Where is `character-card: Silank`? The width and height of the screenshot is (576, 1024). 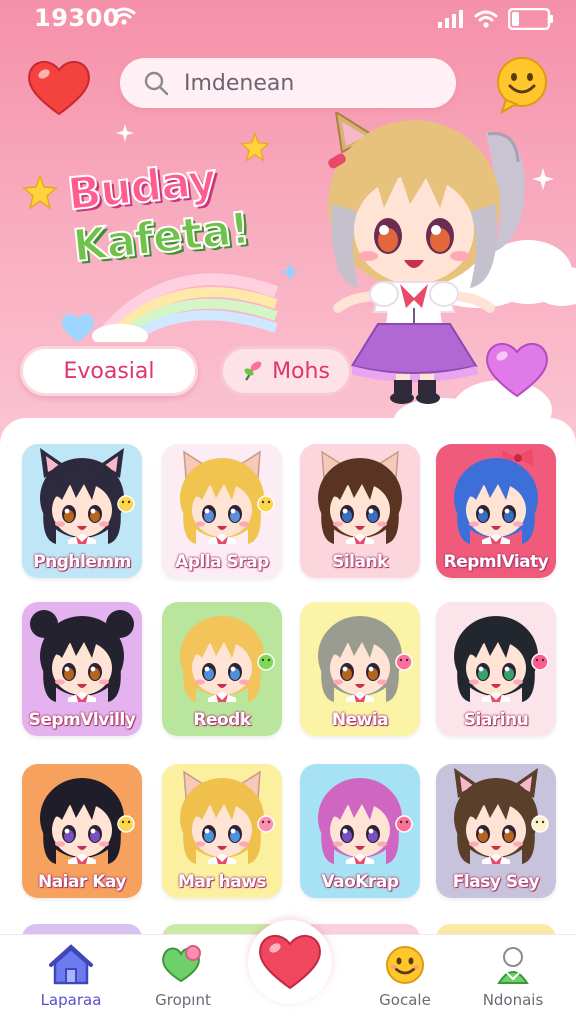
character-card: Silank is located at coordinates (360, 511).